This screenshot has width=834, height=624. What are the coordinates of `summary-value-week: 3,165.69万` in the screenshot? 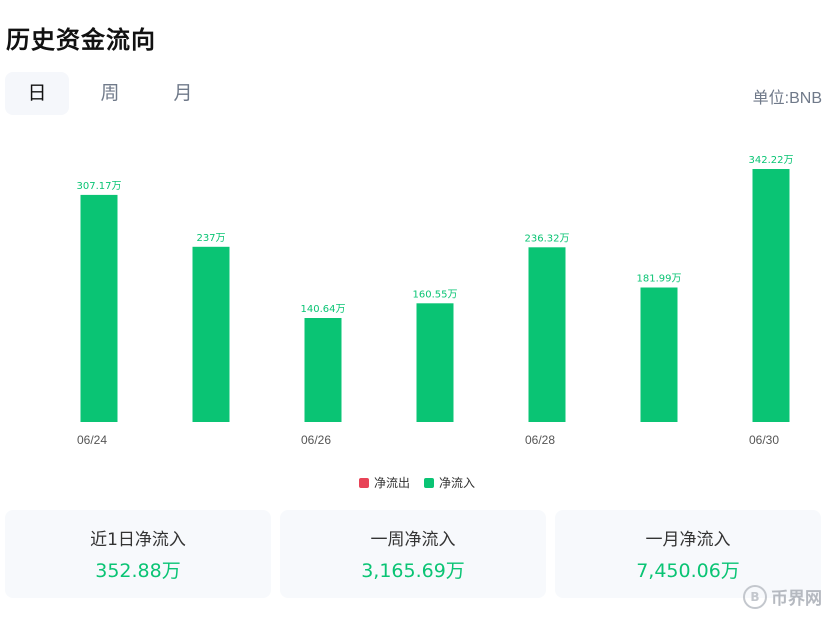 It's located at (413, 571).